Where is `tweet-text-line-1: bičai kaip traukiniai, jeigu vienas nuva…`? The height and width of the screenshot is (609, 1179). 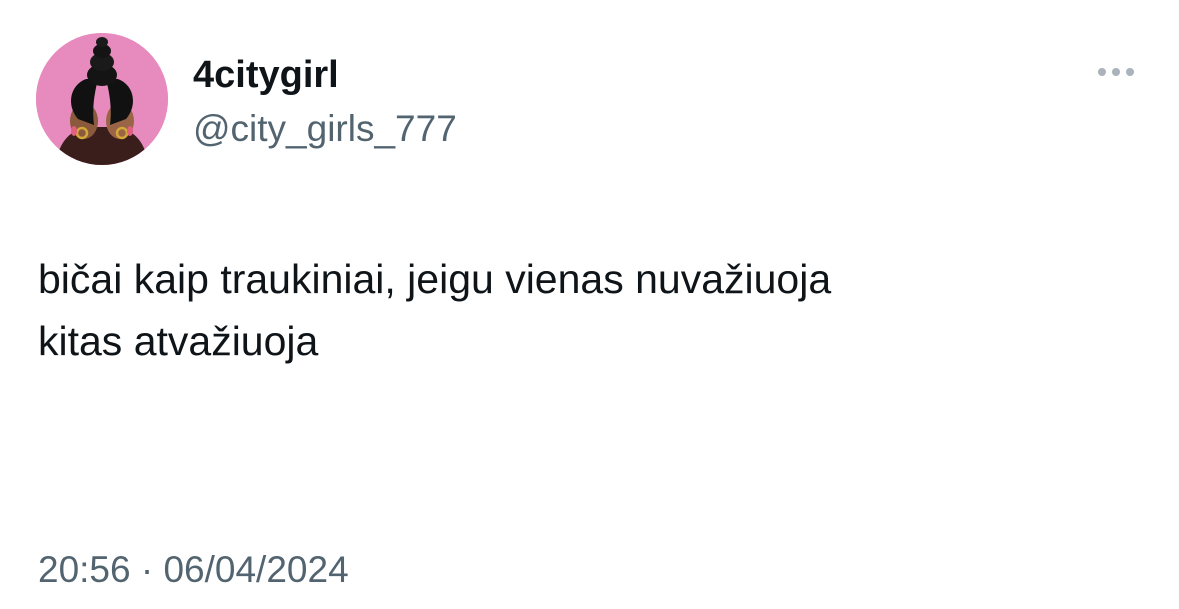
tweet-text-line-1: bičai kaip traukiniai, jeigu vienas nuva… is located at coordinates (435, 279).